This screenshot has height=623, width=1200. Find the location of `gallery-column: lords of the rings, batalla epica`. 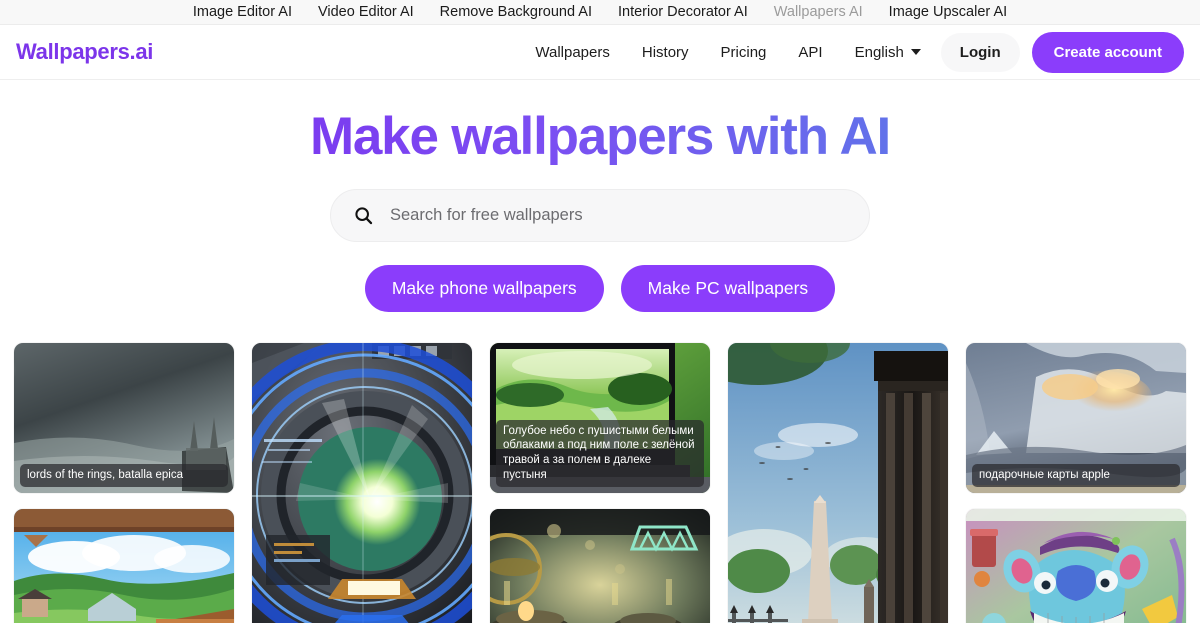

gallery-column: lords of the rings, batalla epica is located at coordinates (124, 482).